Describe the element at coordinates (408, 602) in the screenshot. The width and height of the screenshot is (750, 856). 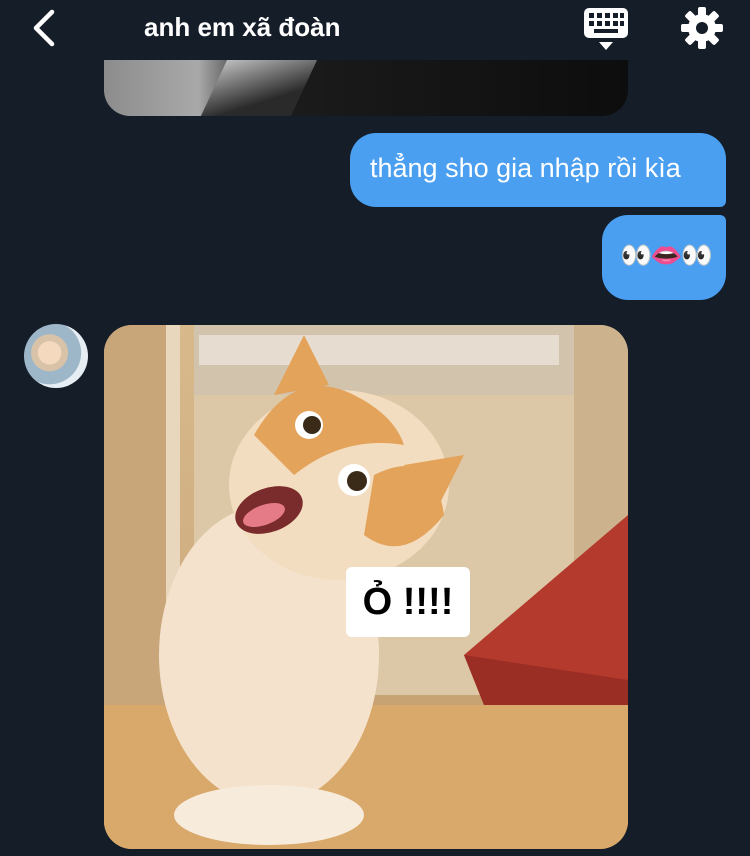
I see `meme-caption: Ỏ !!!!` at that location.